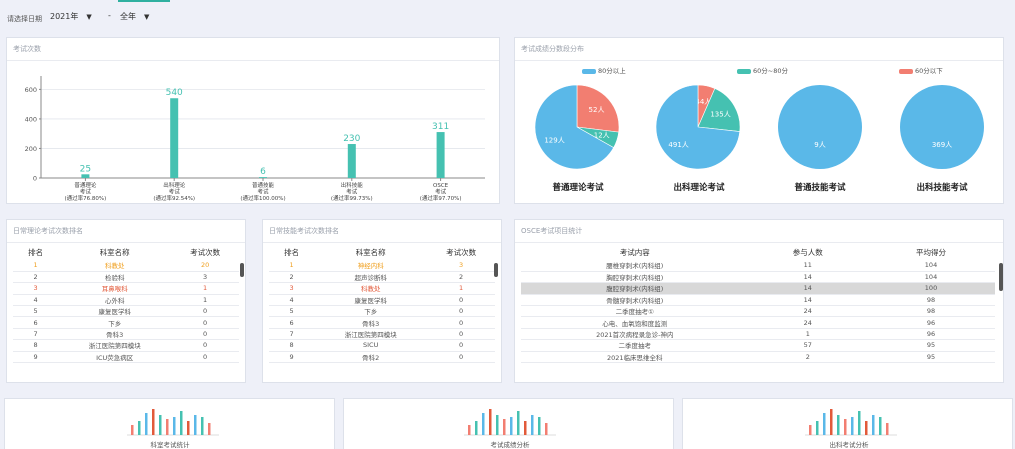  I want to click on table-cell: 骨科3, so click(115, 334).